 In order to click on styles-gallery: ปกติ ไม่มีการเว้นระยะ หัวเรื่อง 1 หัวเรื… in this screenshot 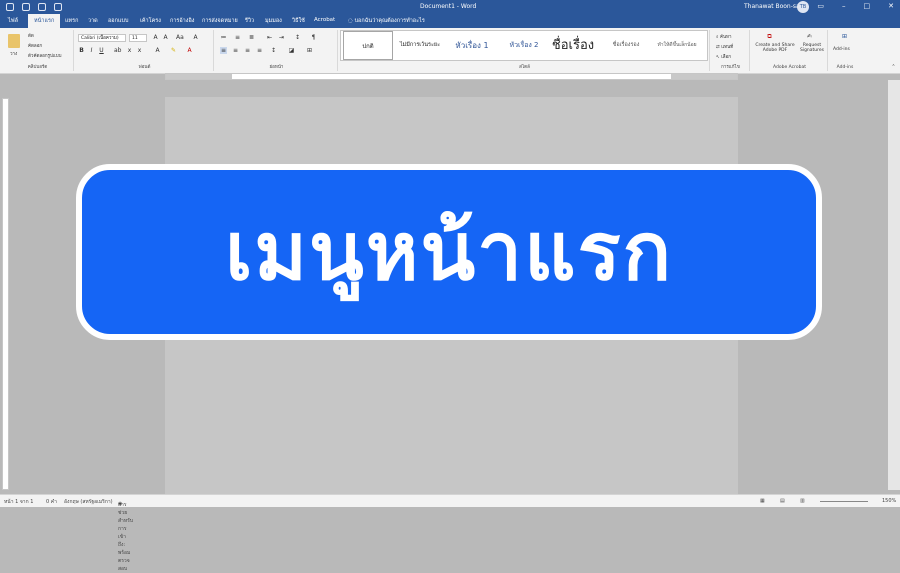, I will do `click(524, 45)`.